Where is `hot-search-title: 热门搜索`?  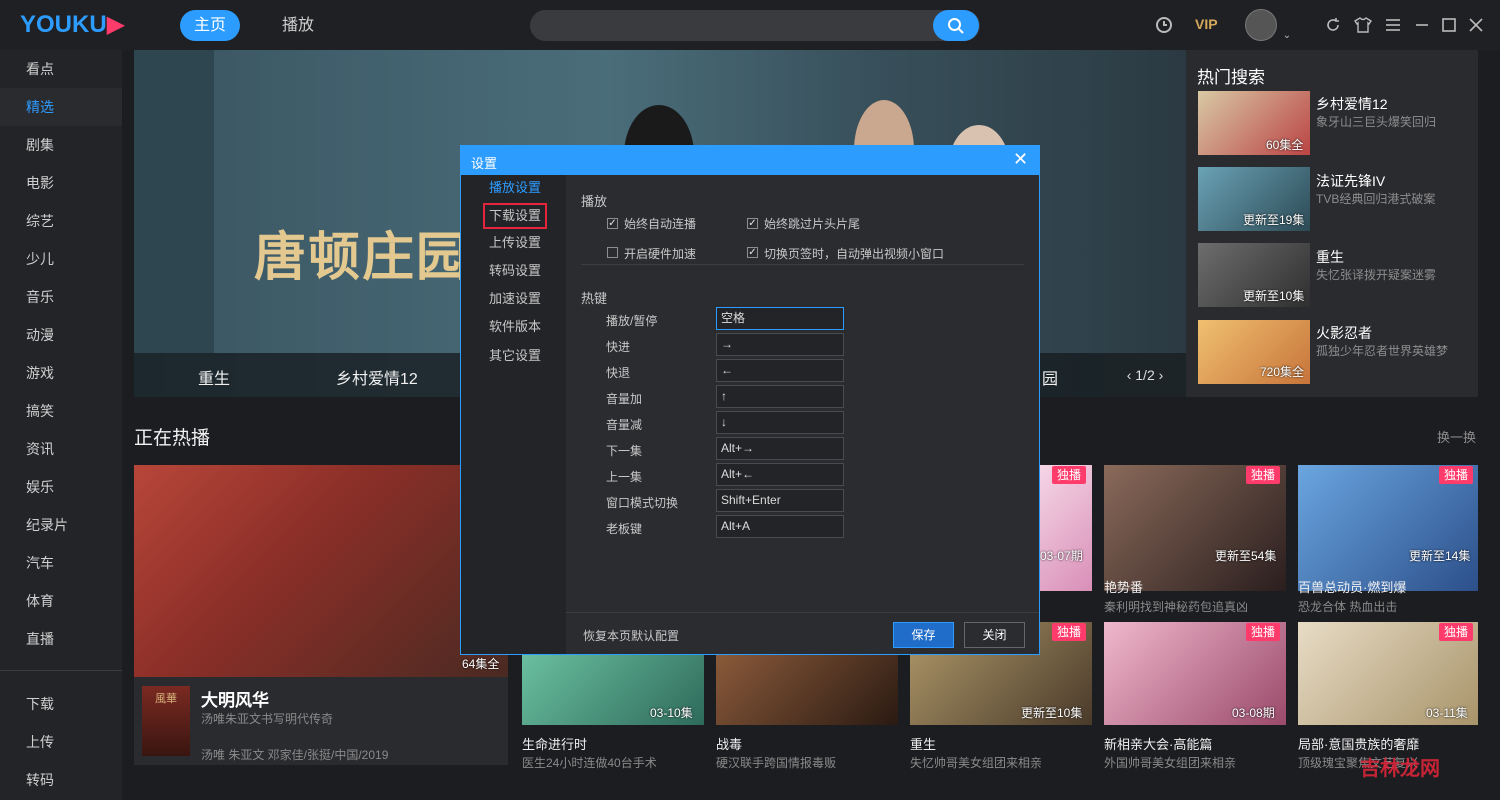
hot-search-title: 热门搜索 is located at coordinates (1231, 77).